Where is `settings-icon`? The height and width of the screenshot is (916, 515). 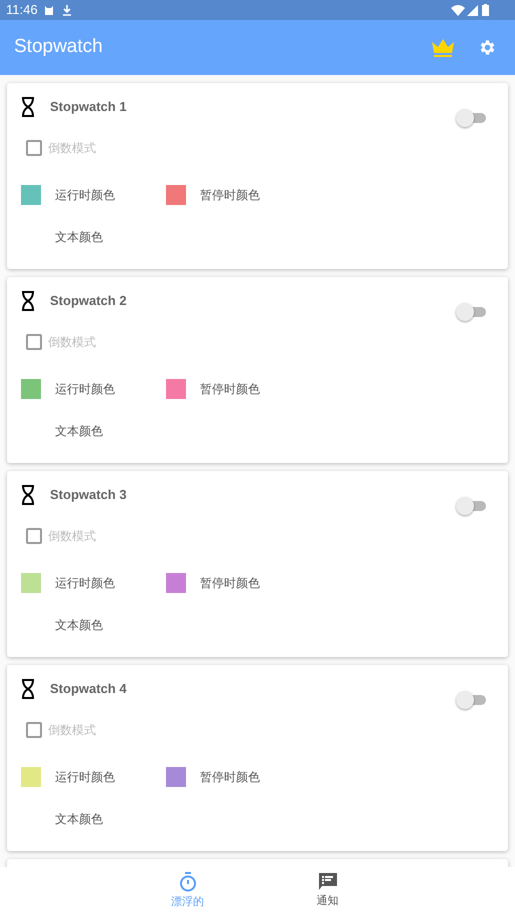
settings-icon is located at coordinates (487, 47).